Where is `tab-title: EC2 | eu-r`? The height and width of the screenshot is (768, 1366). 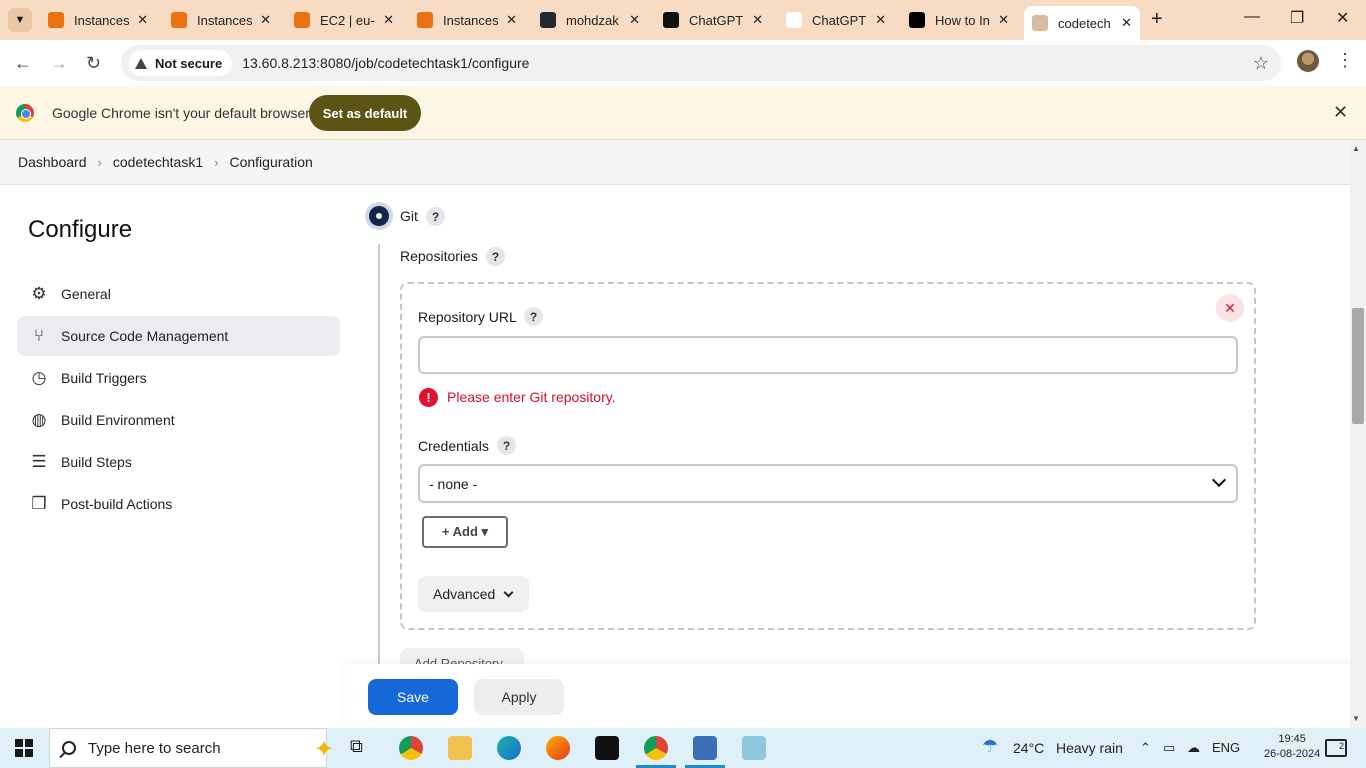
tab-title: EC2 | eu-r is located at coordinates (348, 20).